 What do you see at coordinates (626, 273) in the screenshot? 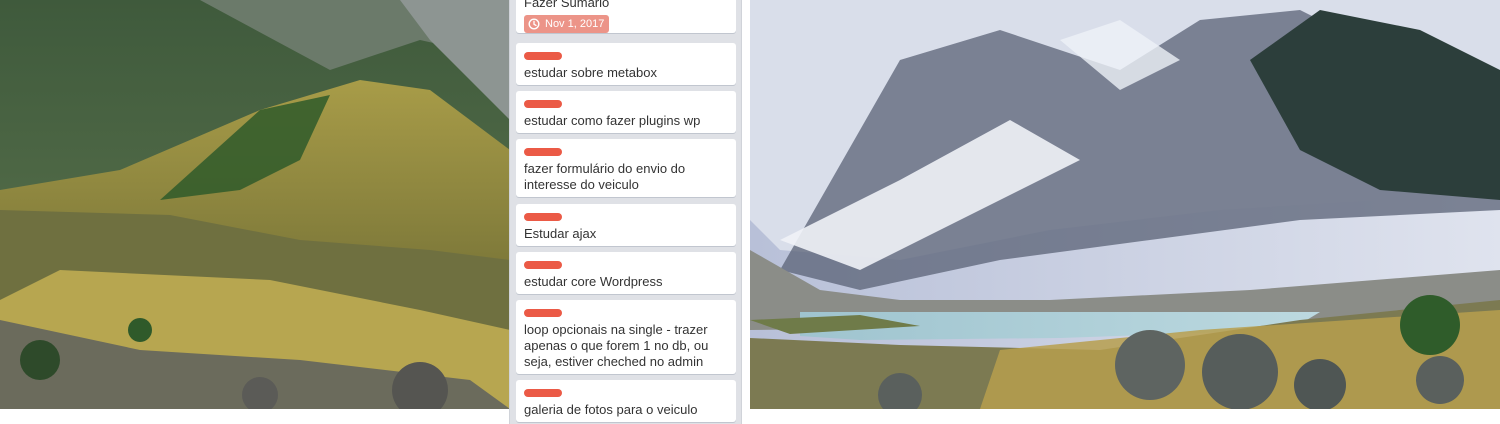
I see `card-estudar-core-wordpress: estudar core Wordpress` at bounding box center [626, 273].